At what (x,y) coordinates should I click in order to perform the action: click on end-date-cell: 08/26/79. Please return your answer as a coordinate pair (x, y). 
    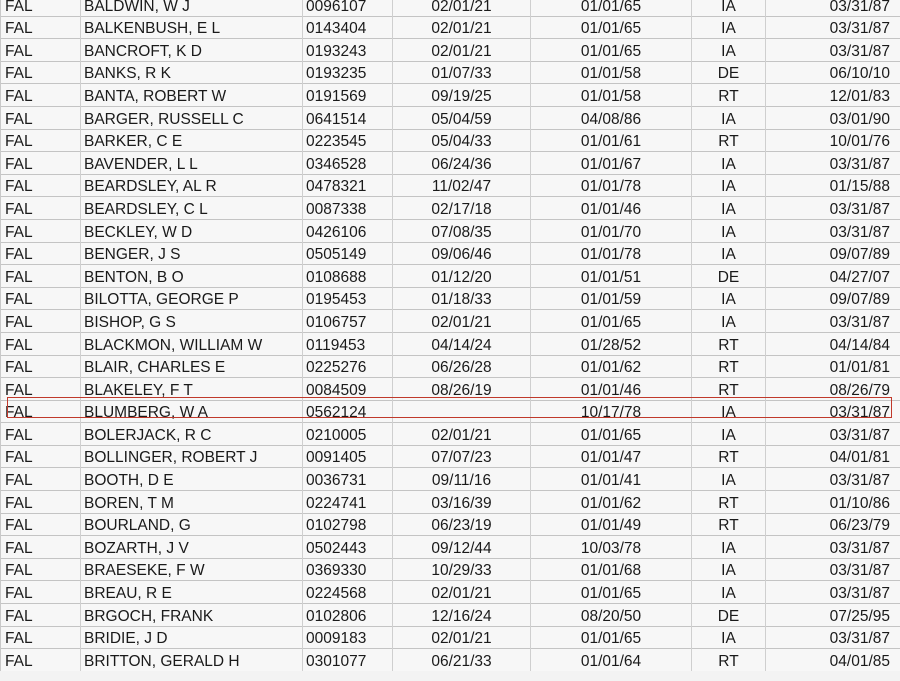
    Looking at the image, I should click on (832, 389).